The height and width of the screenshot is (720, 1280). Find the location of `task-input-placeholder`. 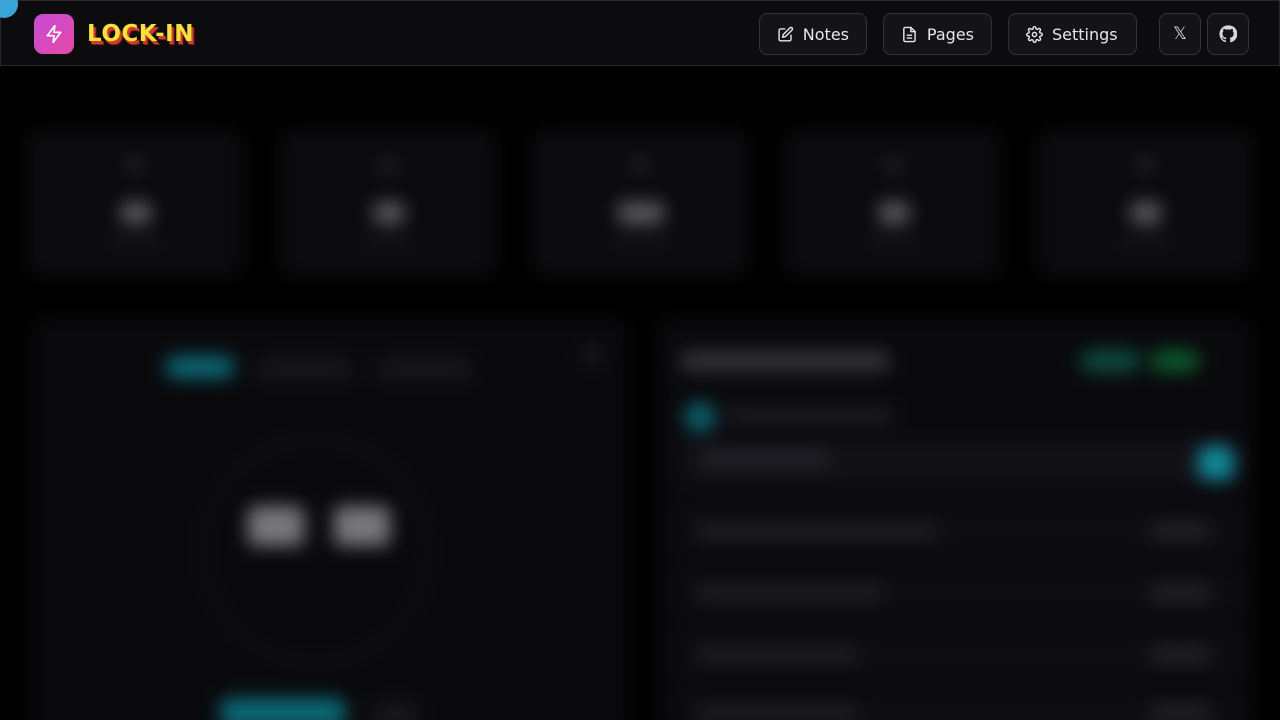

task-input-placeholder is located at coordinates (765, 459).